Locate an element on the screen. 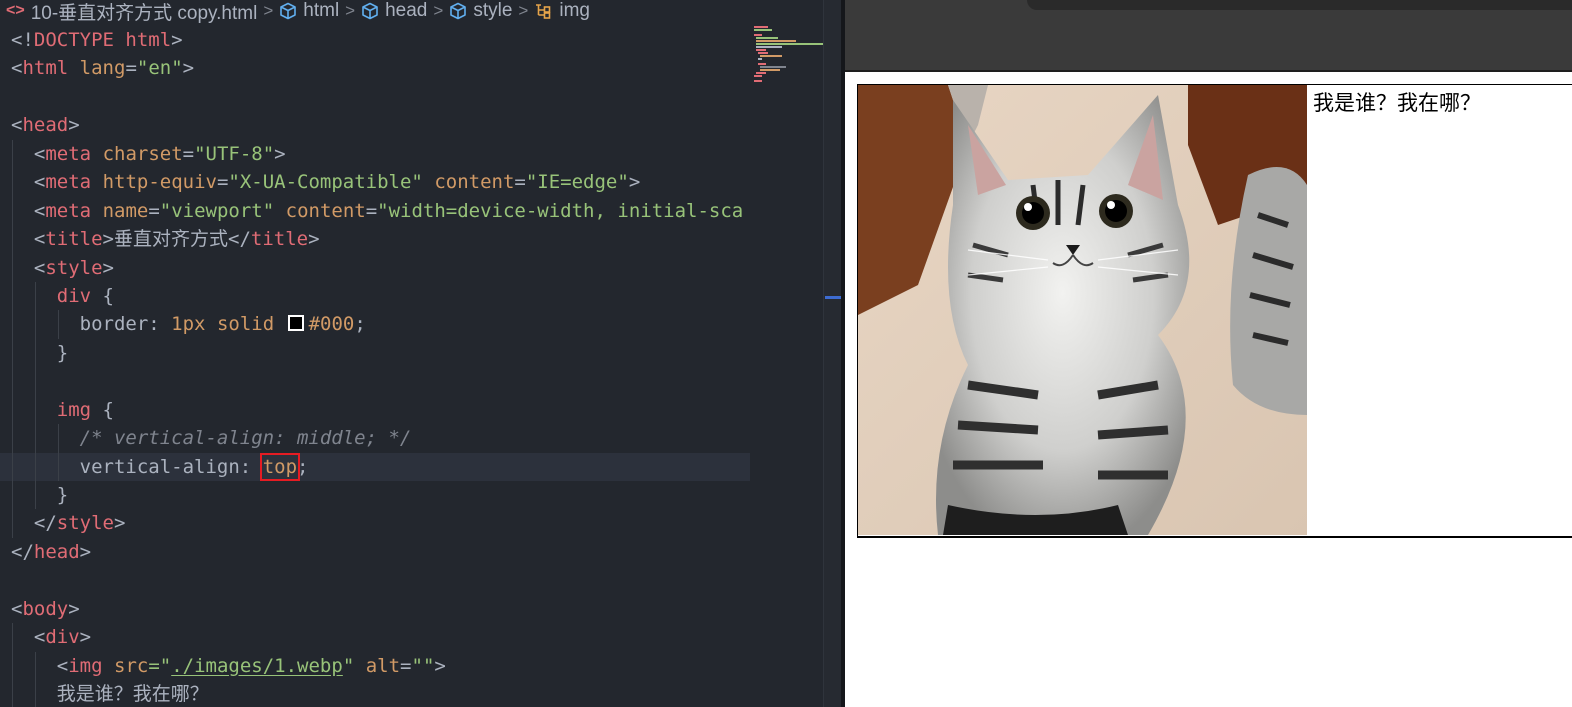 The height and width of the screenshot is (707, 1572). code-line: <style> is located at coordinates (375, 267).